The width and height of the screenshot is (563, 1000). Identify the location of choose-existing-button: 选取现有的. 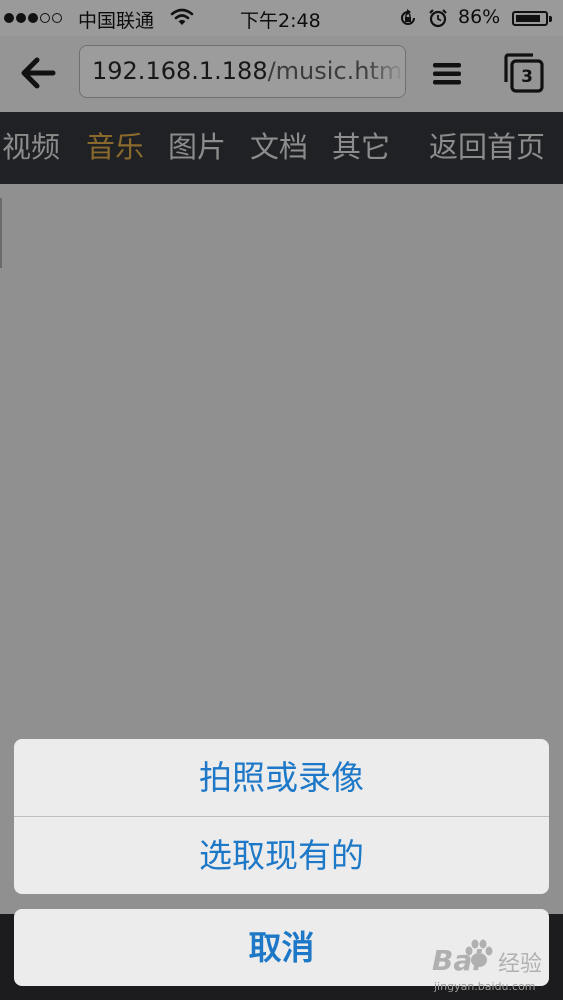
(281, 855).